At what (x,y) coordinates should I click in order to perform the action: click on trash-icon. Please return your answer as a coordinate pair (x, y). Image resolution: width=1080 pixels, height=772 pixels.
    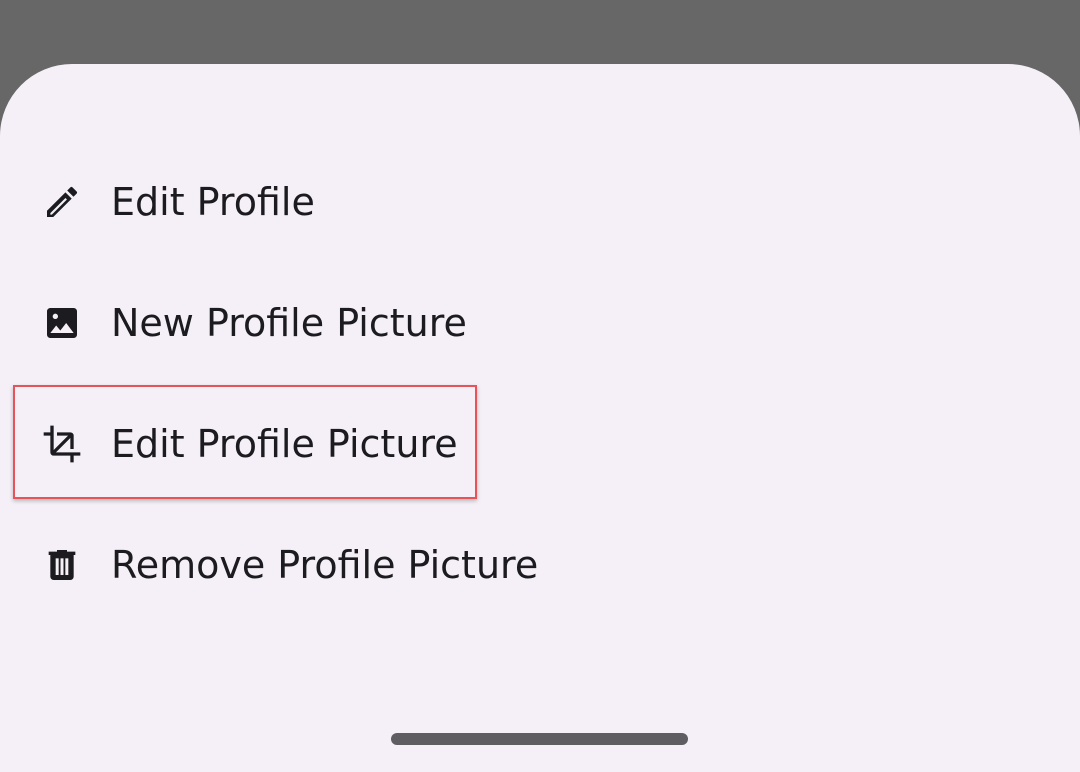
    Looking at the image, I should click on (62, 565).